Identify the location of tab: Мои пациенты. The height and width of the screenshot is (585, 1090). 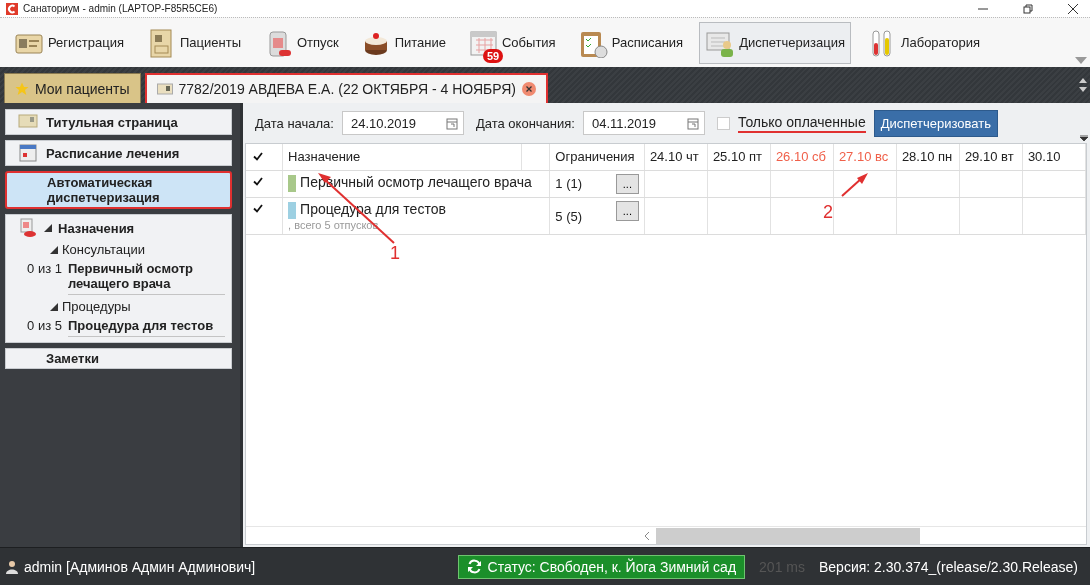
(72, 88).